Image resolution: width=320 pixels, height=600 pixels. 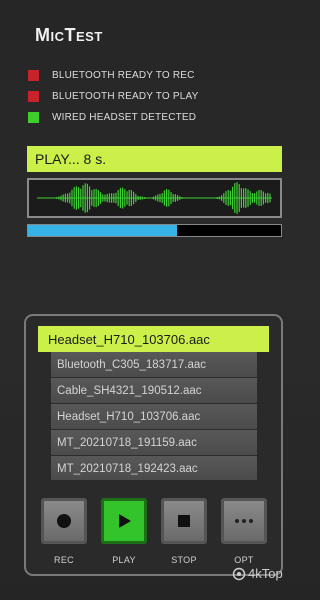 I want to click on list-item: Cable_SH4321_190512.aac, so click(x=154, y=391).